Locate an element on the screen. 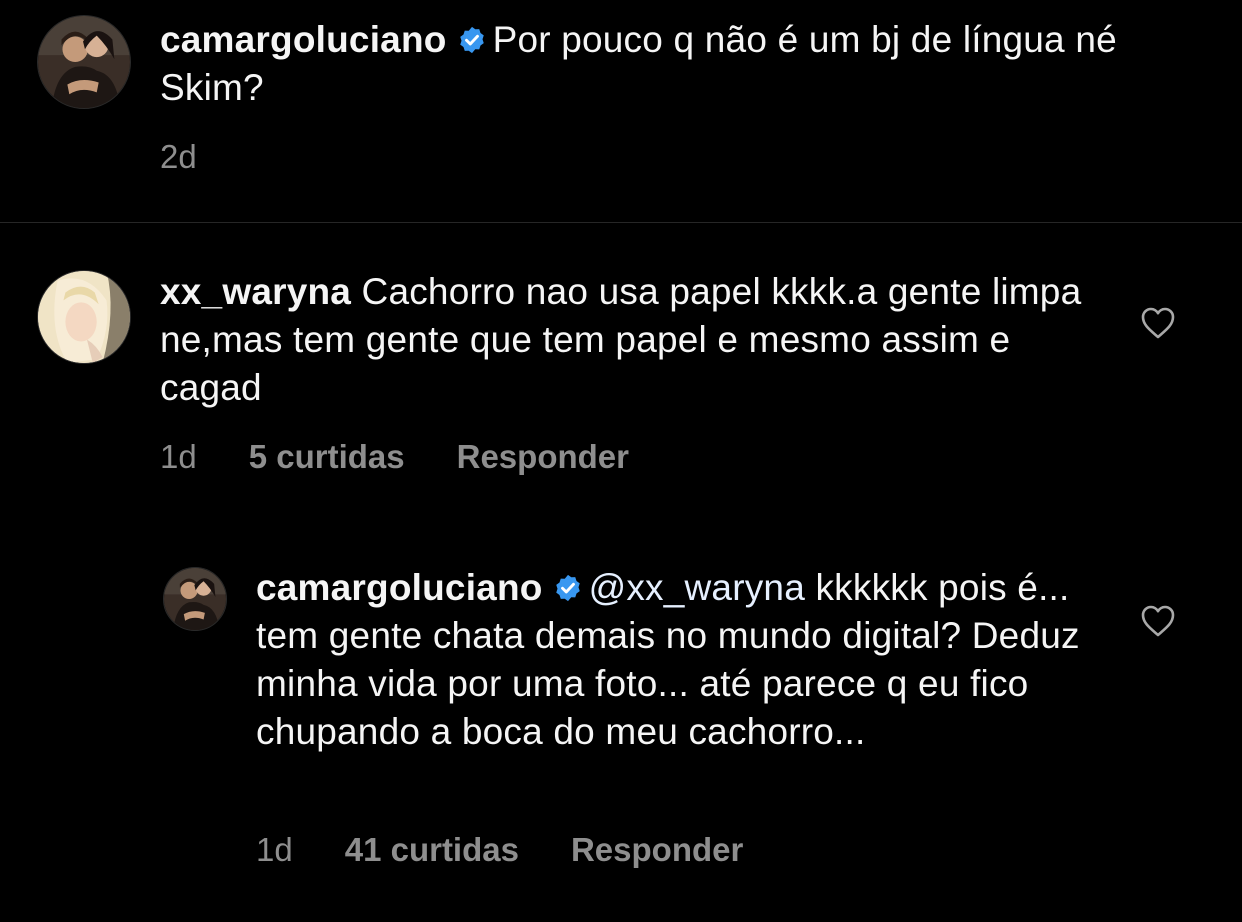 The image size is (1242, 922). reply-meta: 1d 41 curtidas Responder is located at coordinates (499, 850).